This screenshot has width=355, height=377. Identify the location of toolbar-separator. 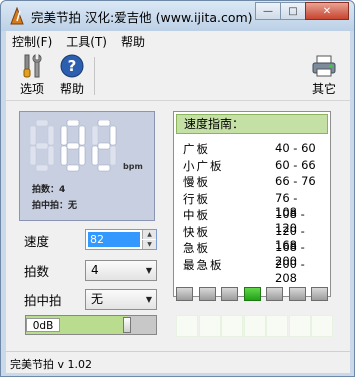
(94, 76).